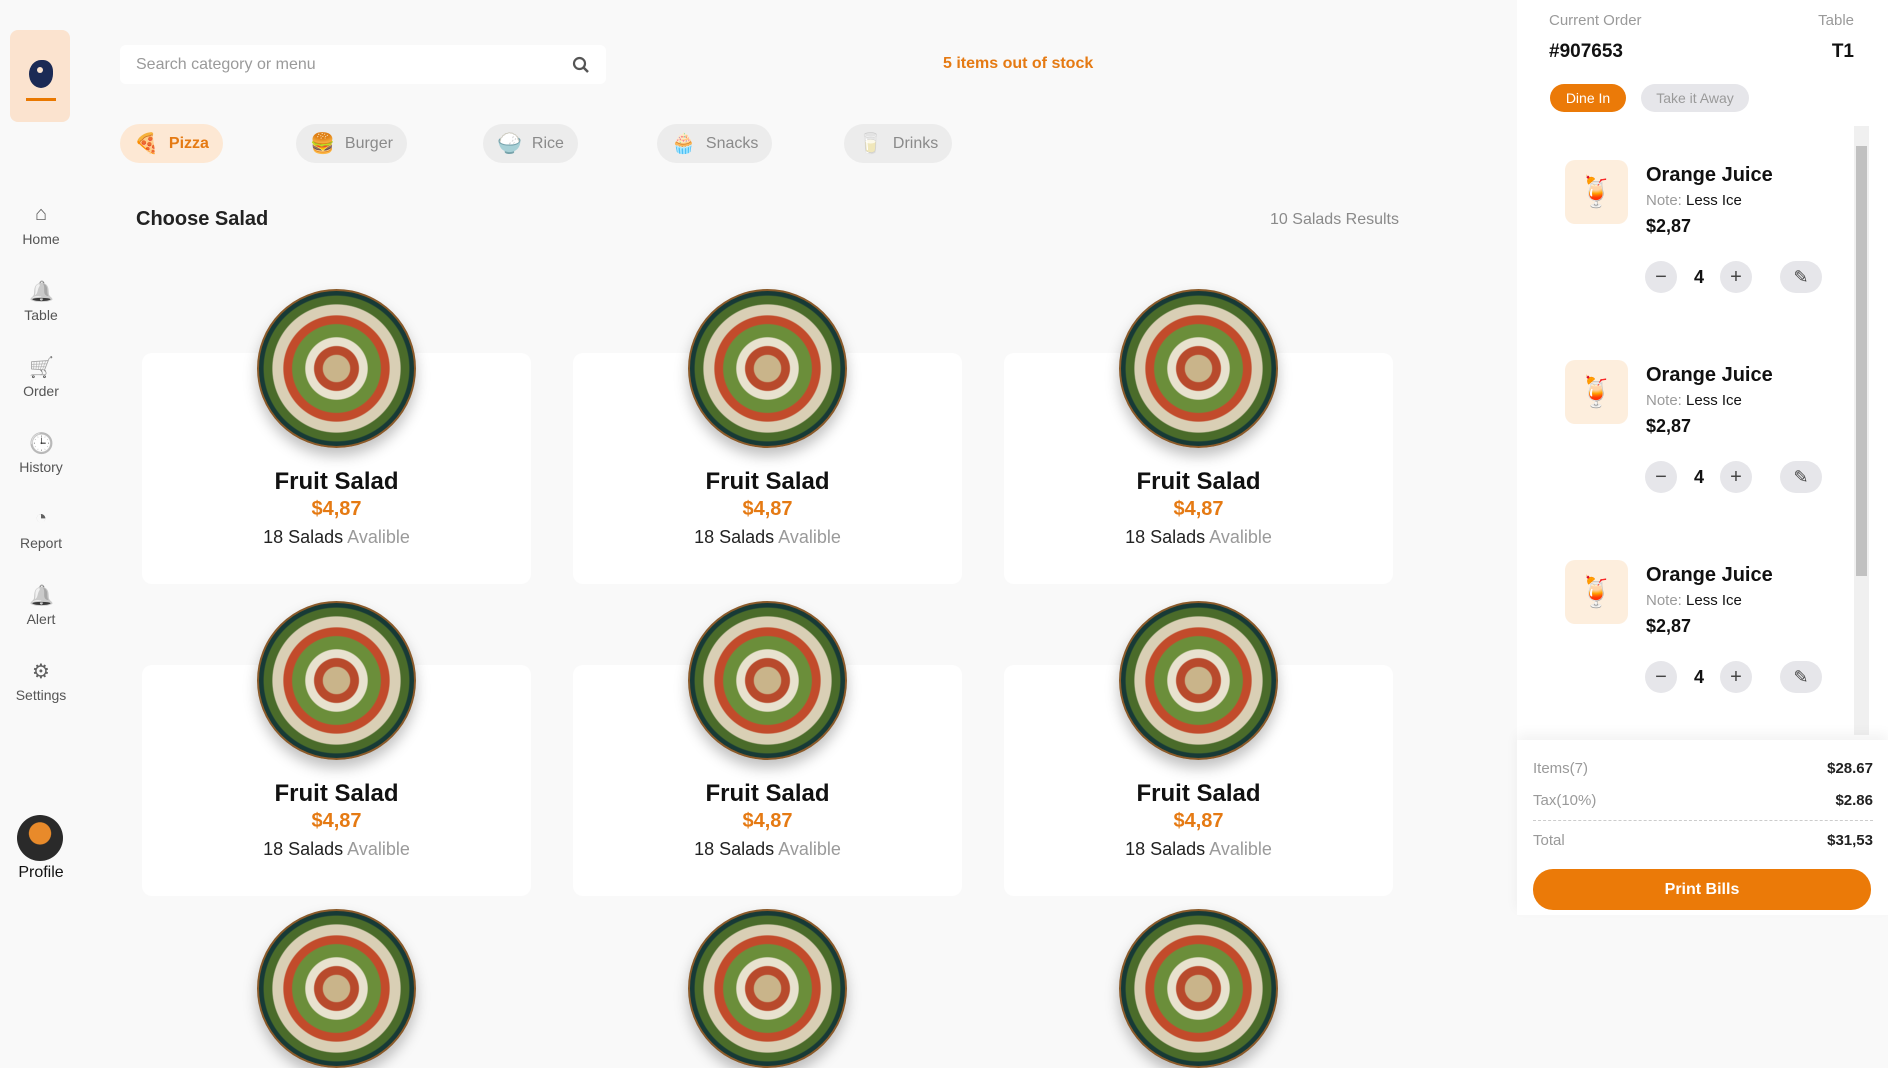  I want to click on app-logo, so click(40, 76).